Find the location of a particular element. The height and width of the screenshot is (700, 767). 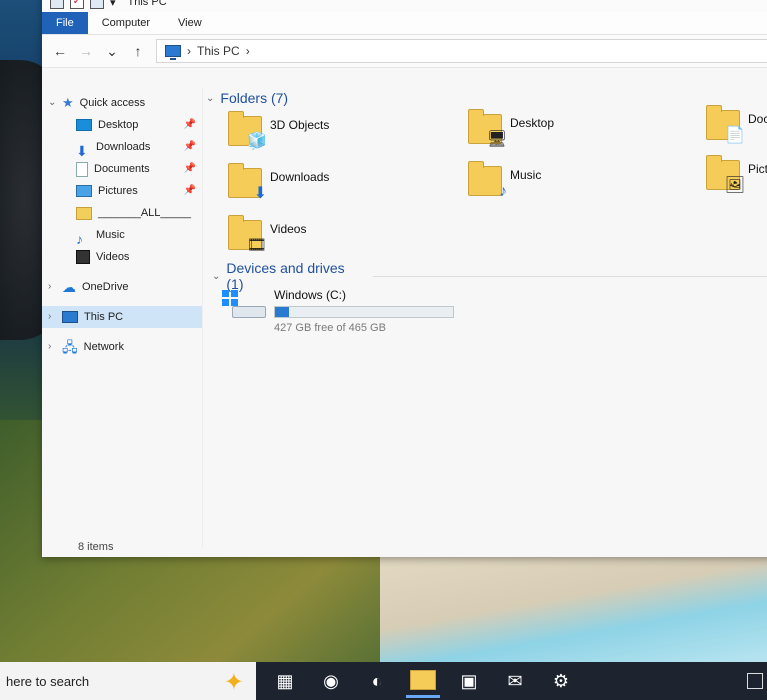

group-divider is located at coordinates (569, 276).